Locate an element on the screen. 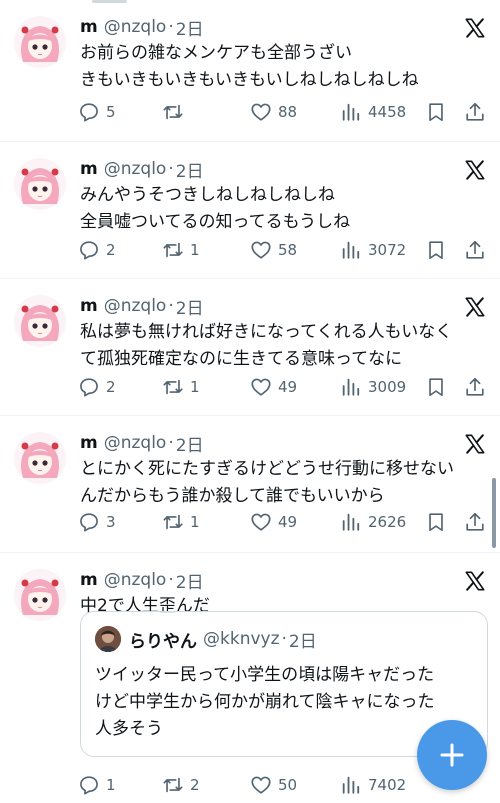 This screenshot has height=803, width=500. retweet-button is located at coordinates (176, 112).